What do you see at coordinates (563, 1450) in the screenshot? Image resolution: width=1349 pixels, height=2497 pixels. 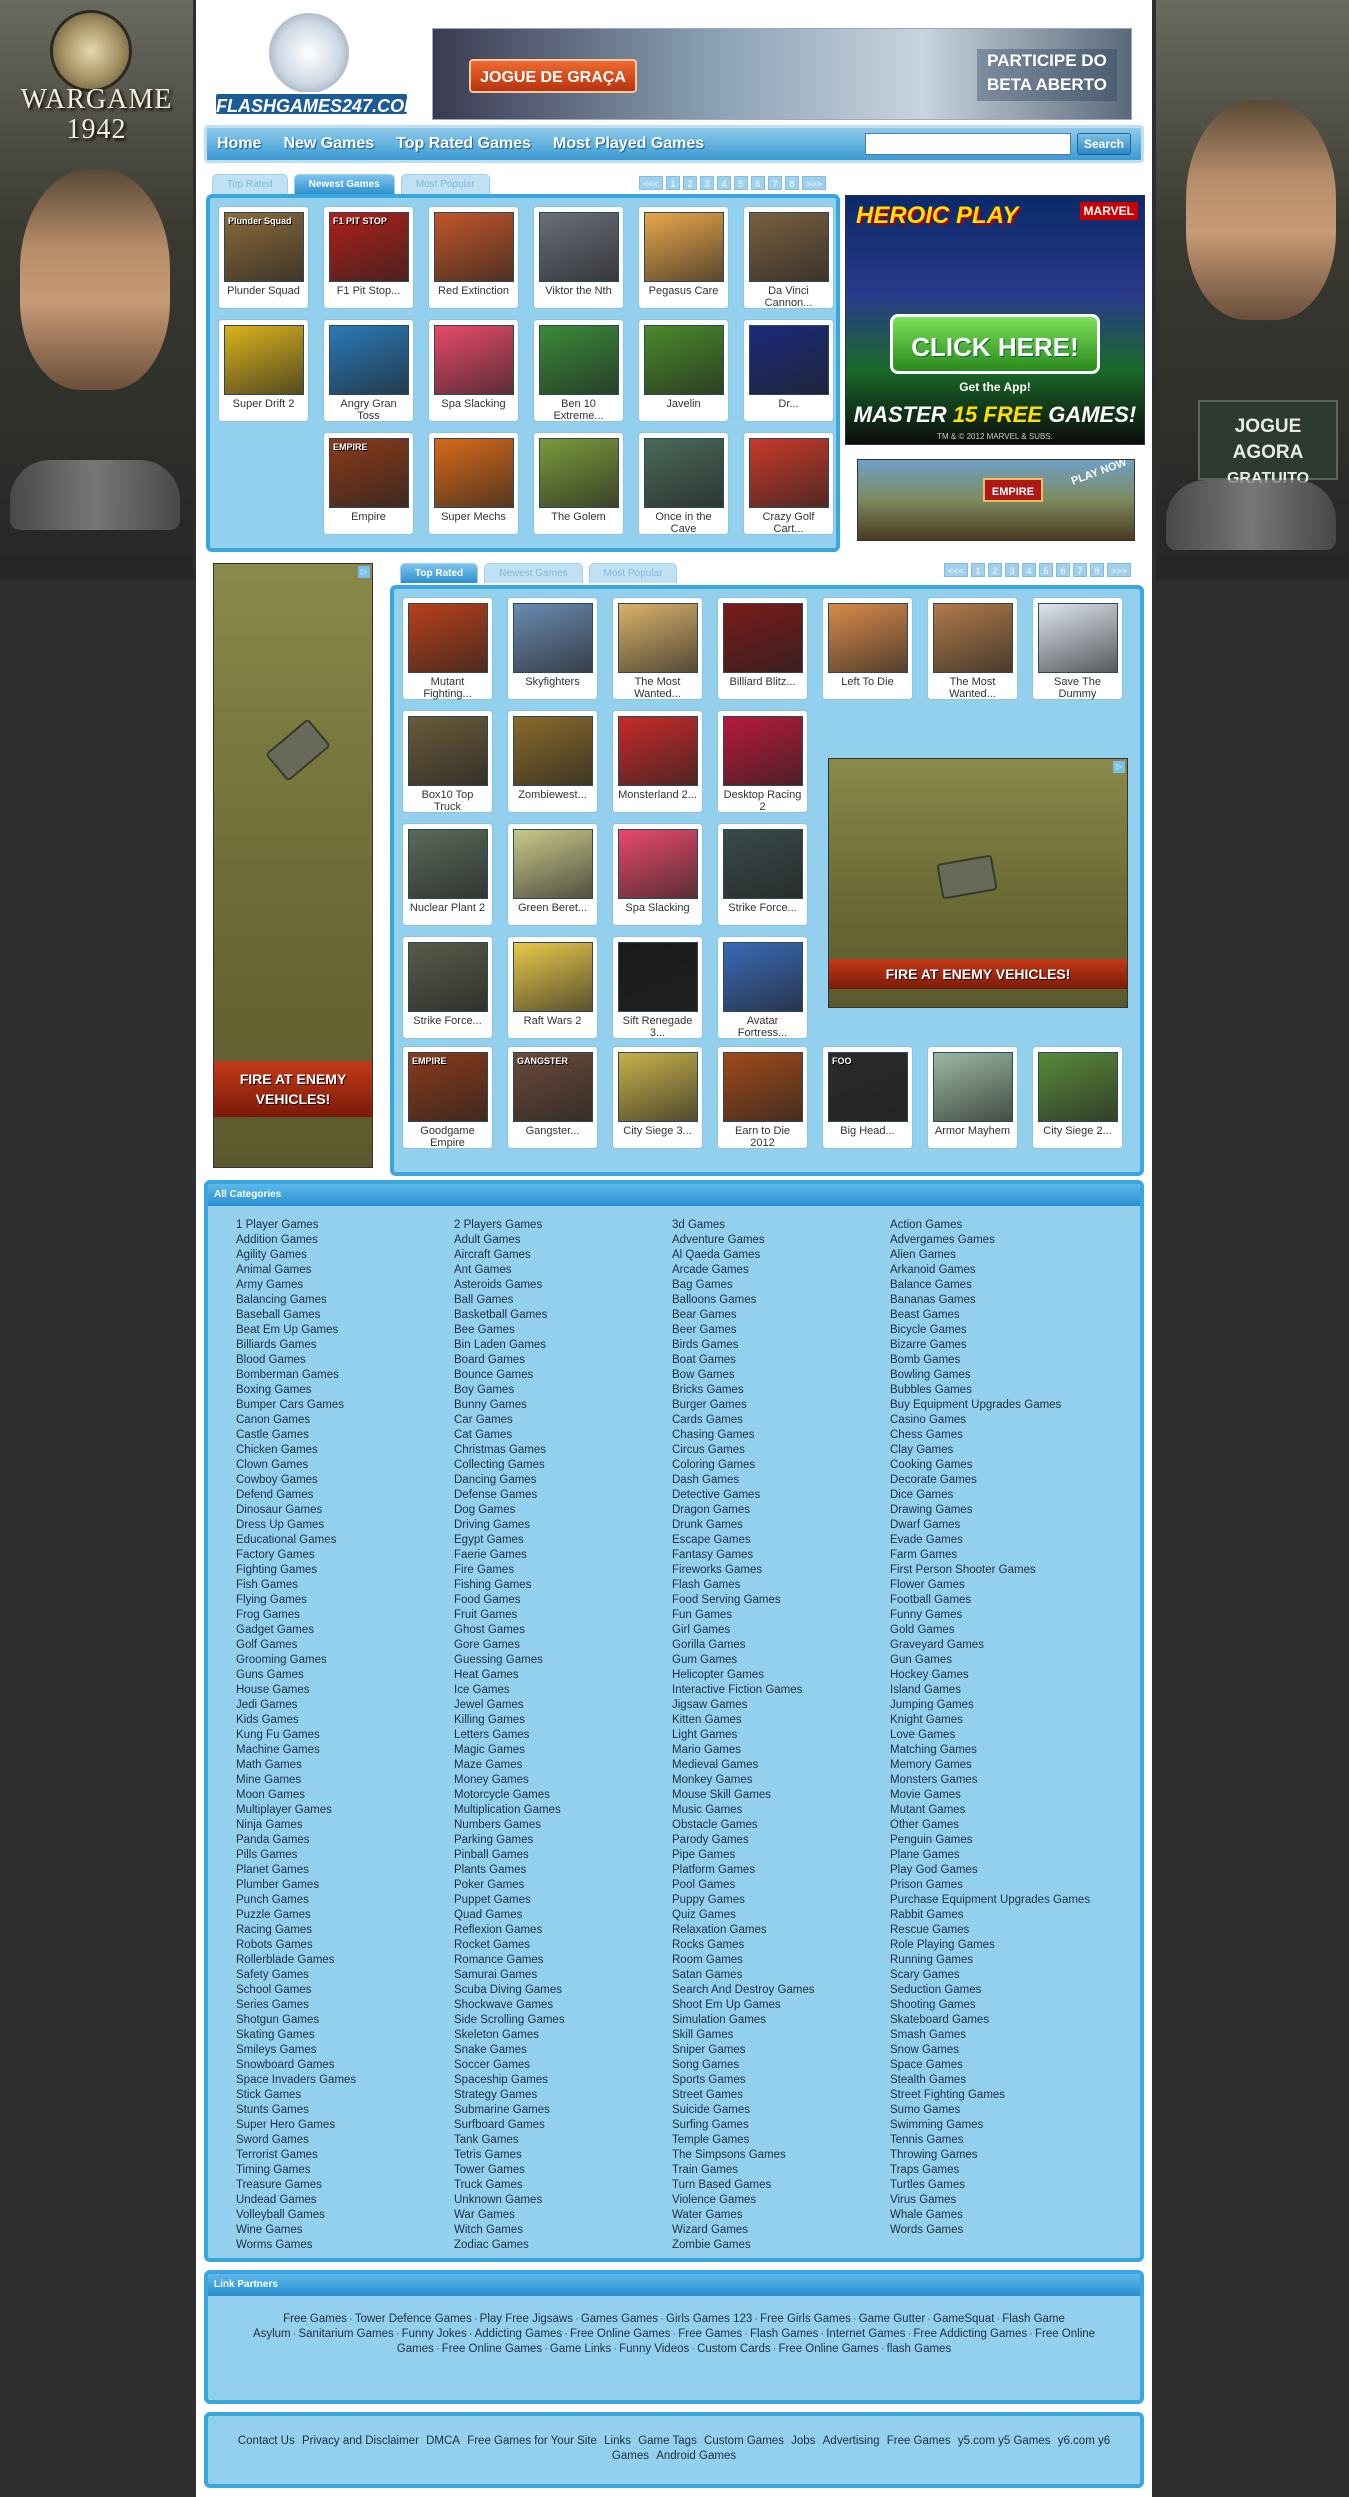 I see `category-link: Christmas Games` at bounding box center [563, 1450].